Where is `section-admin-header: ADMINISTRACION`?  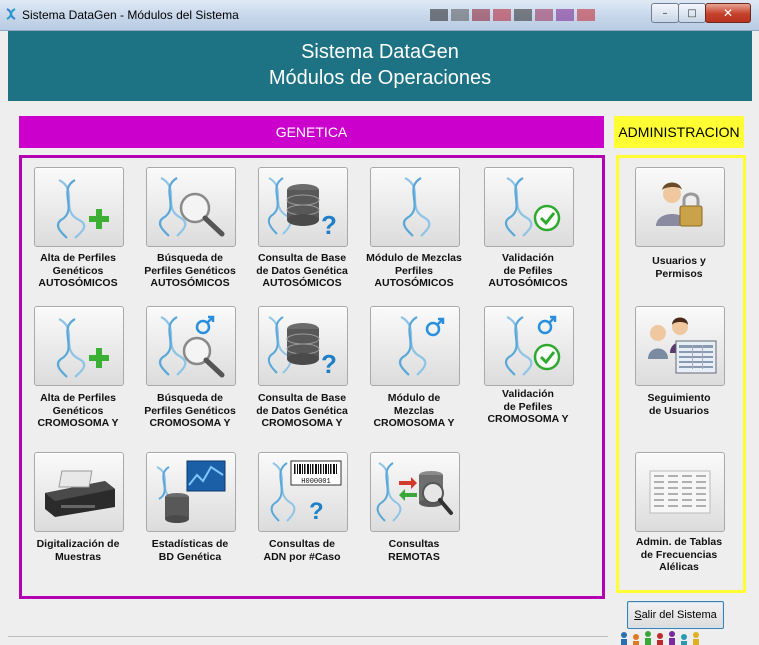 section-admin-header: ADMINISTRACION is located at coordinates (679, 132).